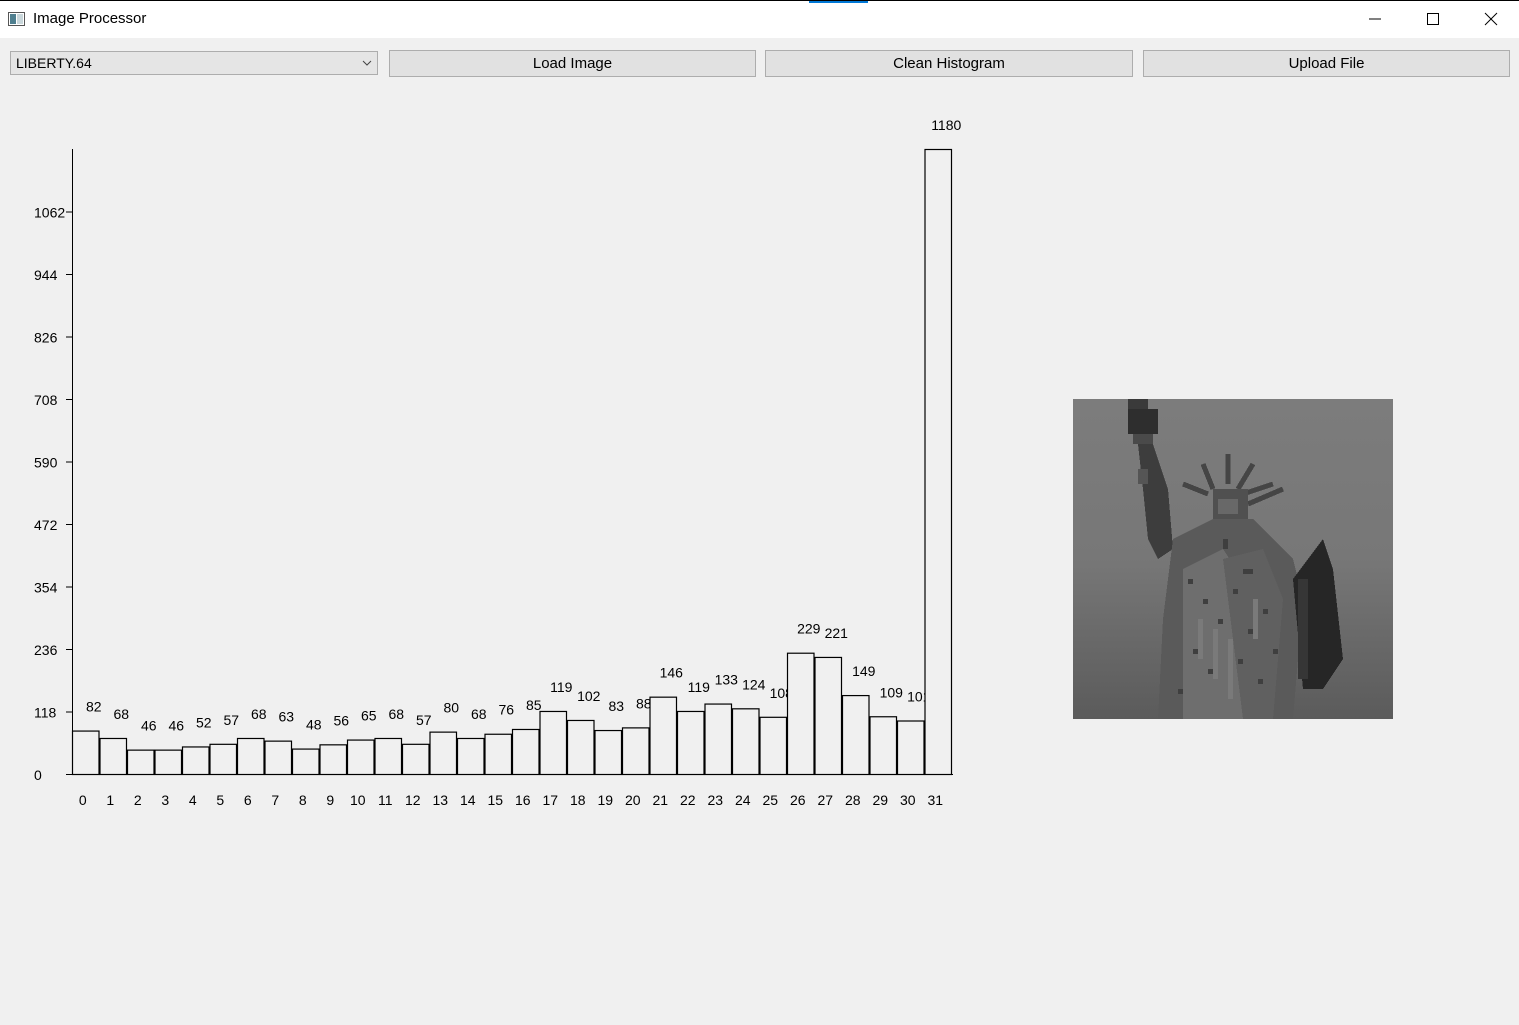 The image size is (1519, 1025). What do you see at coordinates (495, 800) in the screenshot?
I see `x-tick-label: 15` at bounding box center [495, 800].